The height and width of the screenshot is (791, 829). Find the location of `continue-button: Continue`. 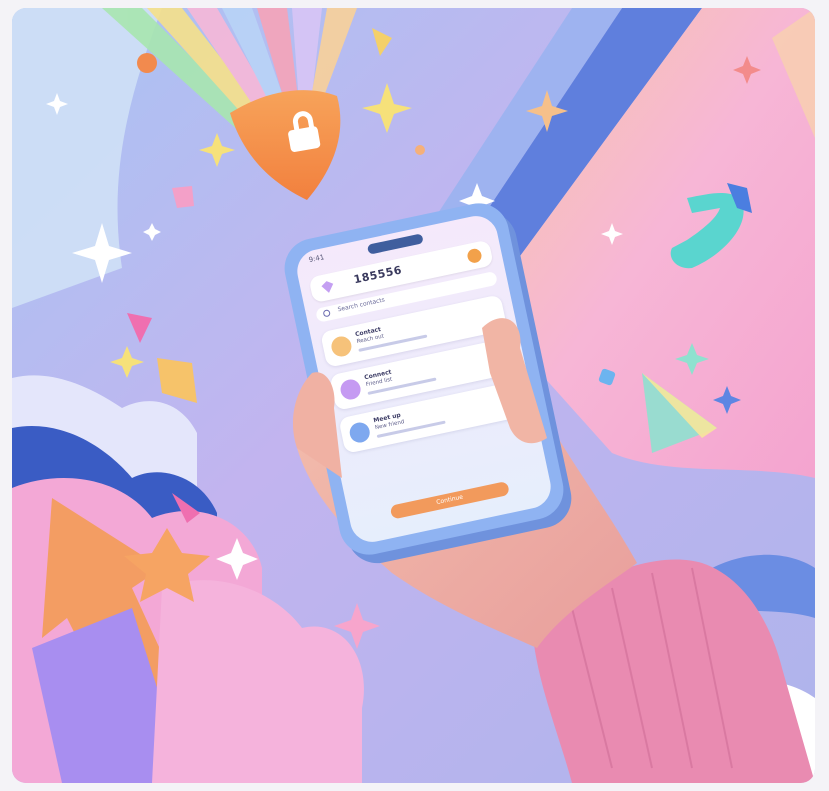

continue-button: Continue is located at coordinates (449, 500).